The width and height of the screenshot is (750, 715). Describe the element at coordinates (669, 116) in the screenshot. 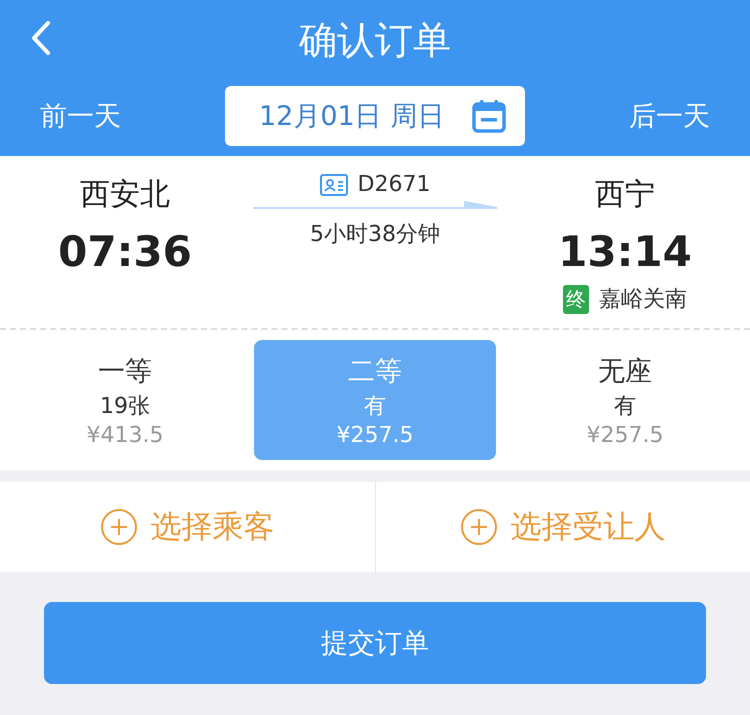

I see `next-day-button: 后一天` at that location.